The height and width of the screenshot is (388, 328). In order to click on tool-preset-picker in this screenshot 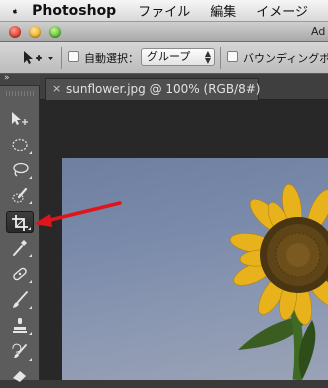, I will do `click(38, 58)`.